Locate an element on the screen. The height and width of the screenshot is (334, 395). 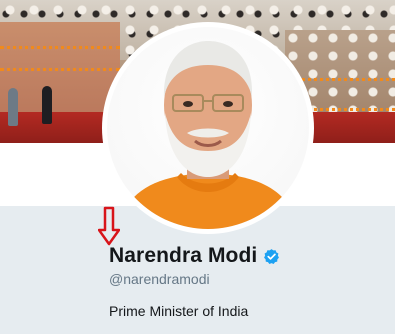
profile-handle: @narendramodi is located at coordinates (159, 279).